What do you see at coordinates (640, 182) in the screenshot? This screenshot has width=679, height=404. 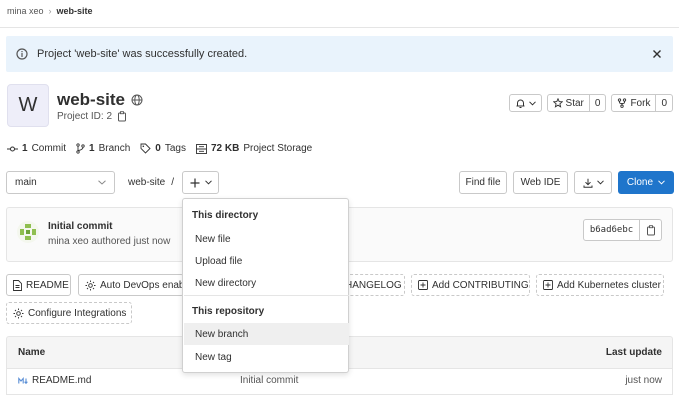 I see `clone-label: Clone` at bounding box center [640, 182].